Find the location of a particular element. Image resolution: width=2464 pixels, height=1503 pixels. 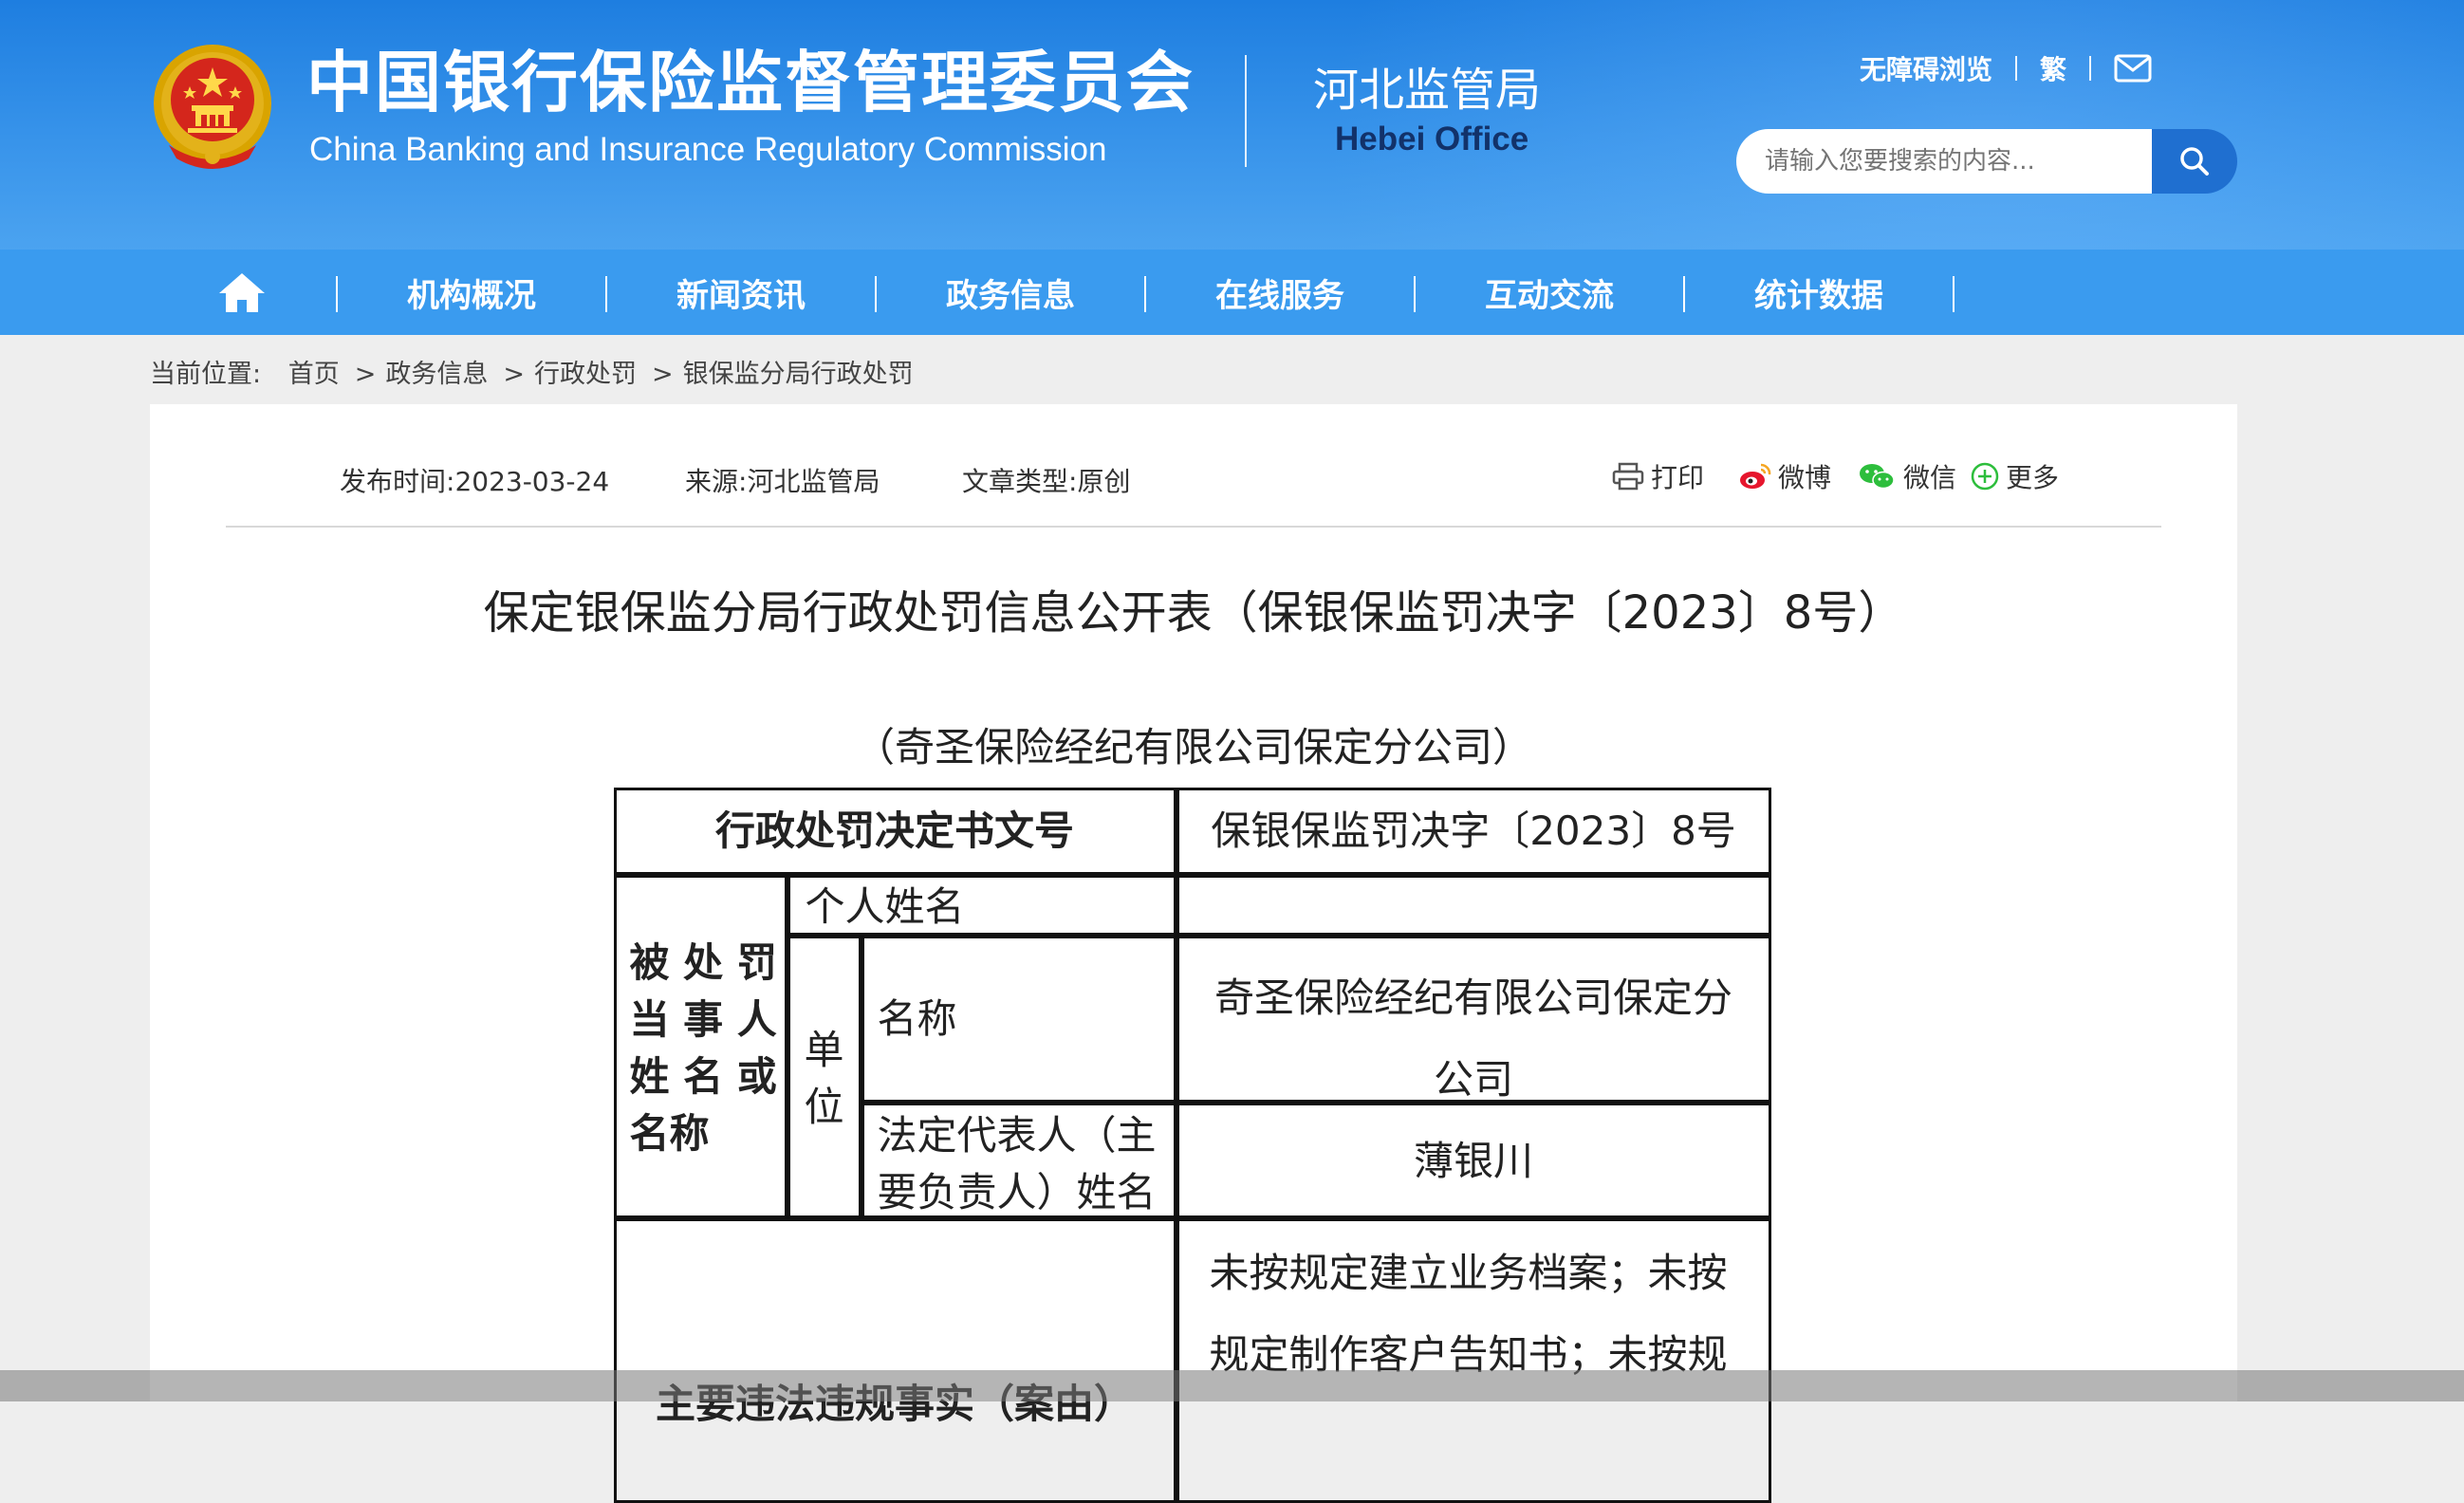

nav-item-statistics: 统计数据 is located at coordinates (1819, 293).